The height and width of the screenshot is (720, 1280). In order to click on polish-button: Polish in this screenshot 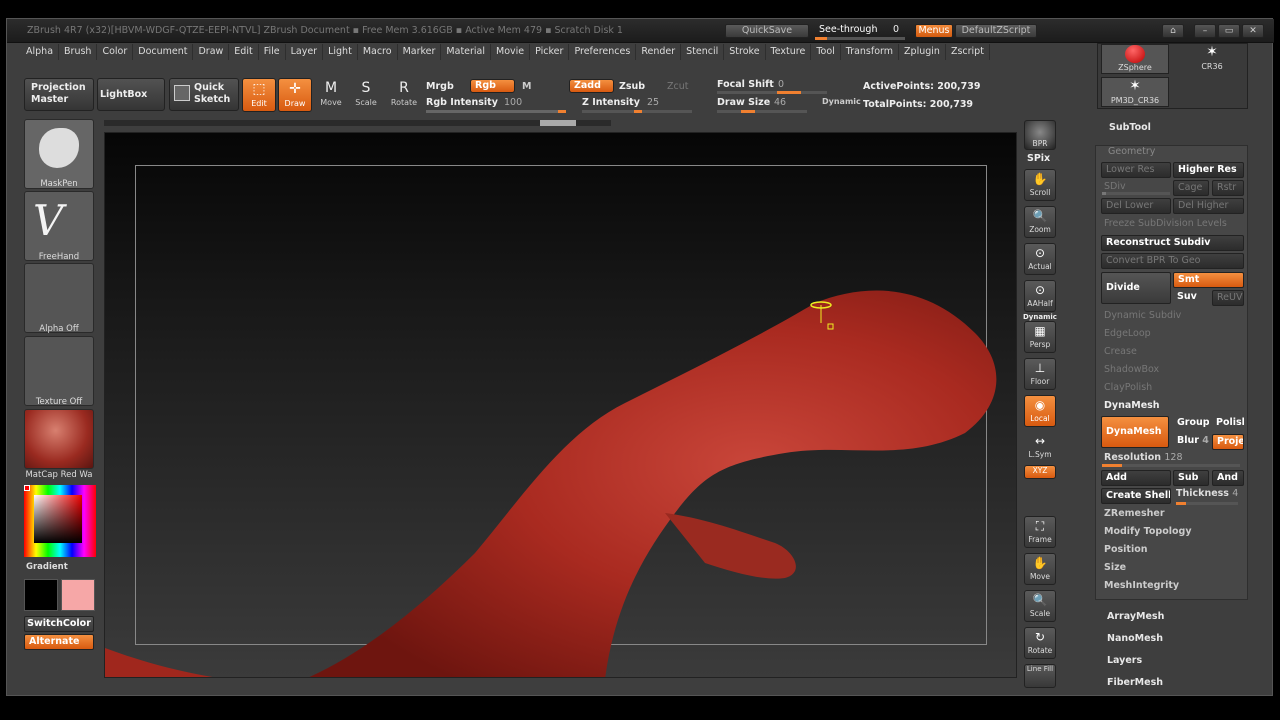, I will do `click(1228, 424)`.